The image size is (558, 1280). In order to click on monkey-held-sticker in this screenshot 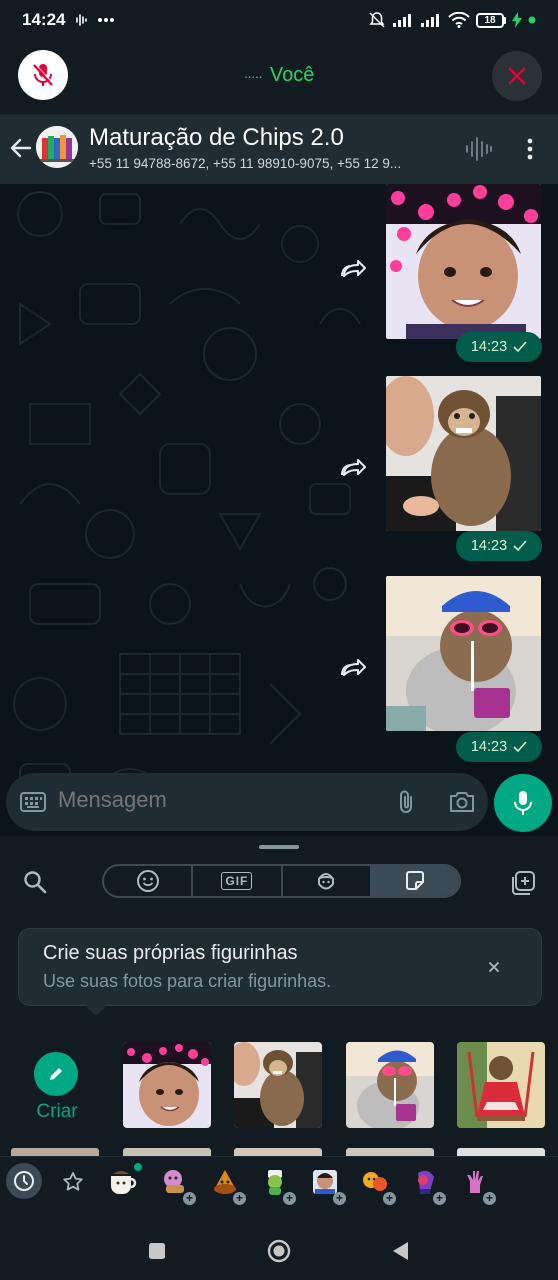, I will do `click(463, 453)`.